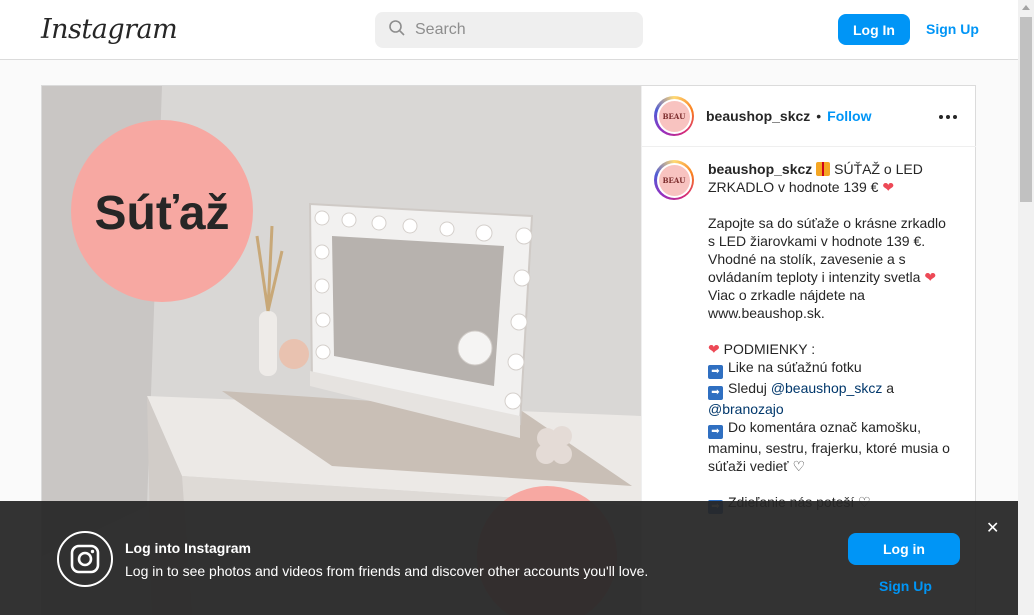 The width and height of the screenshot is (1034, 615). What do you see at coordinates (992, 528) in the screenshot?
I see `close-icon: ✕` at bounding box center [992, 528].